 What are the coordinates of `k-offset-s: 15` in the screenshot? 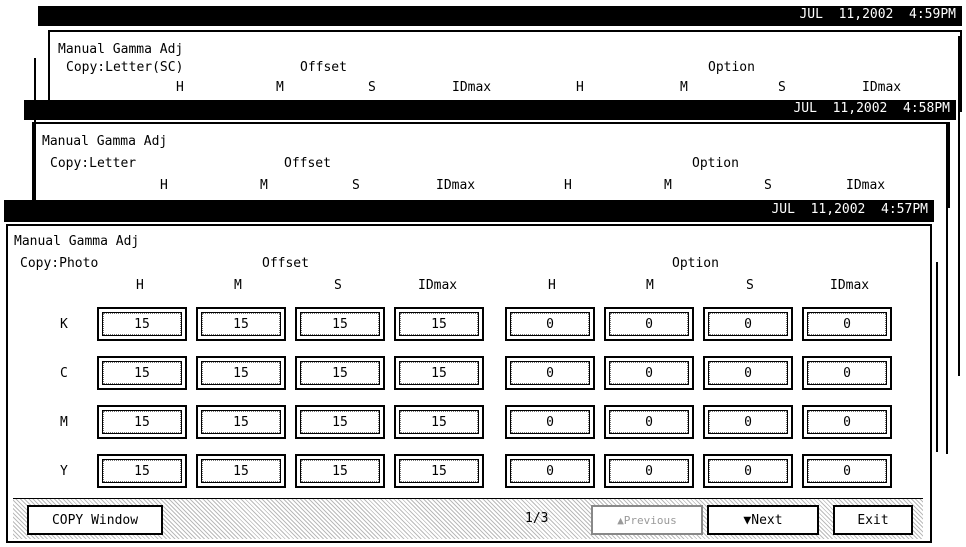 It's located at (340, 324).